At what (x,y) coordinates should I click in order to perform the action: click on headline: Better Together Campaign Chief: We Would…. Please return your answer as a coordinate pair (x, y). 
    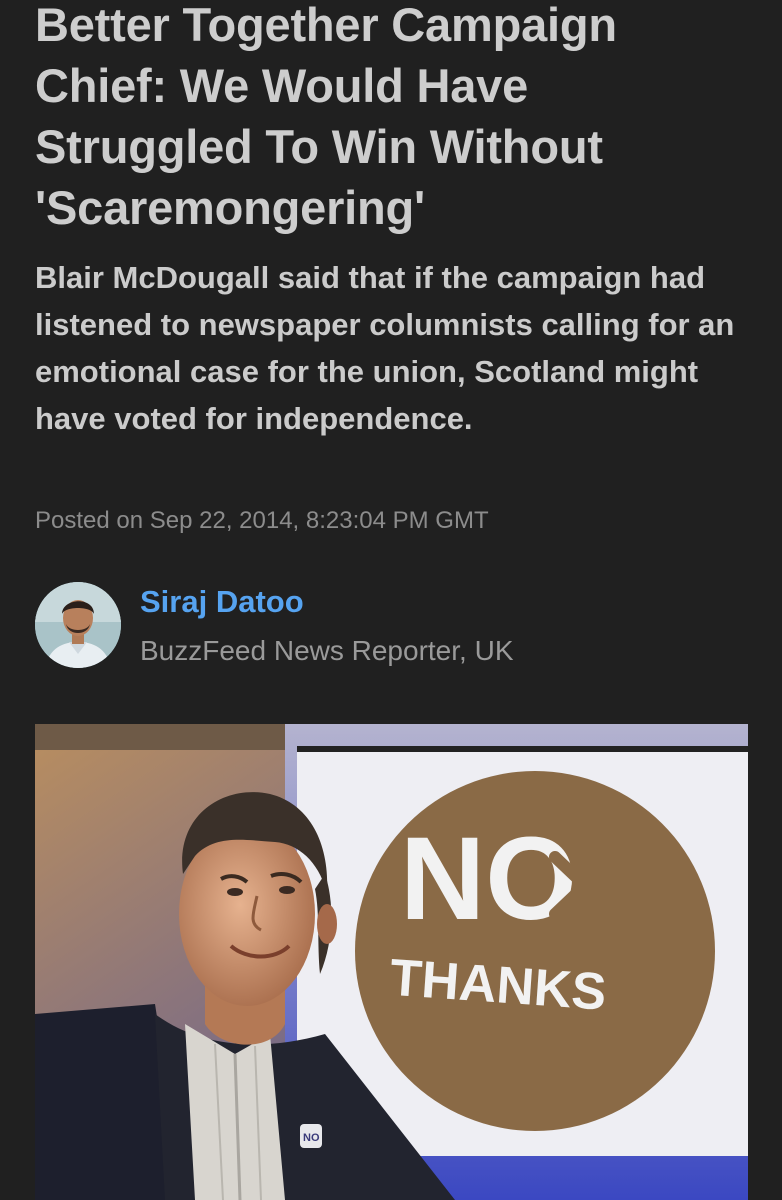
    Looking at the image, I should click on (326, 117).